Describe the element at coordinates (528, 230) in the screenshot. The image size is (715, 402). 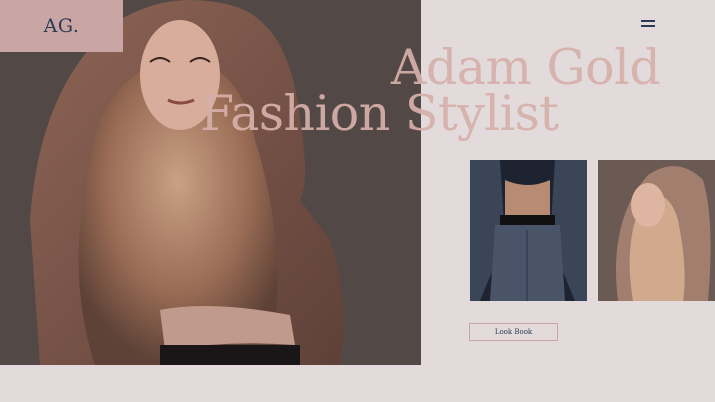
I see `gallery-image-suit` at that location.